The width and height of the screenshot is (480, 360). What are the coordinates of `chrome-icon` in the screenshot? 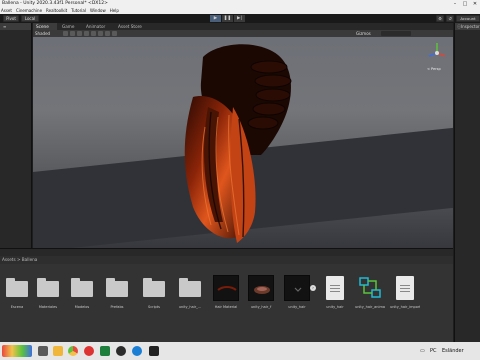 It's located at (73, 351).